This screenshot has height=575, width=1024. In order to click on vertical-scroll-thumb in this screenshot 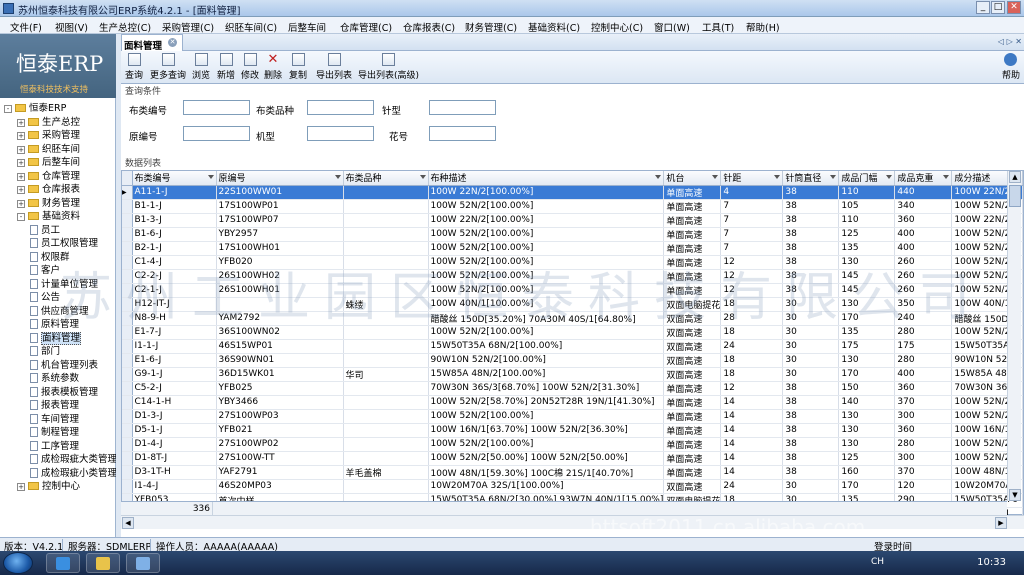, I will do `click(1015, 196)`.